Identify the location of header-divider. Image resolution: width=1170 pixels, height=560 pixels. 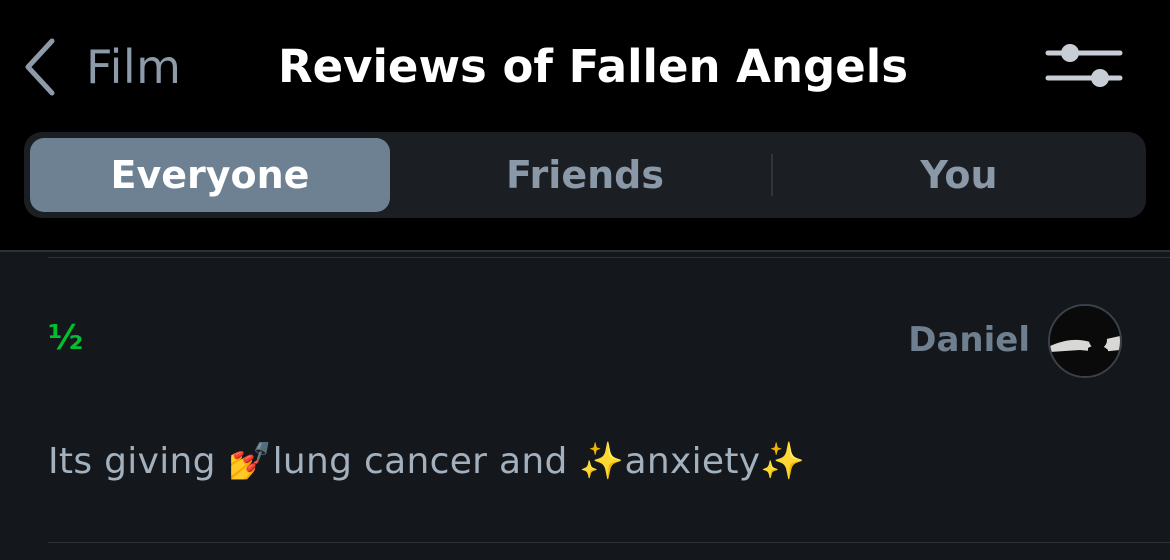
(585, 251).